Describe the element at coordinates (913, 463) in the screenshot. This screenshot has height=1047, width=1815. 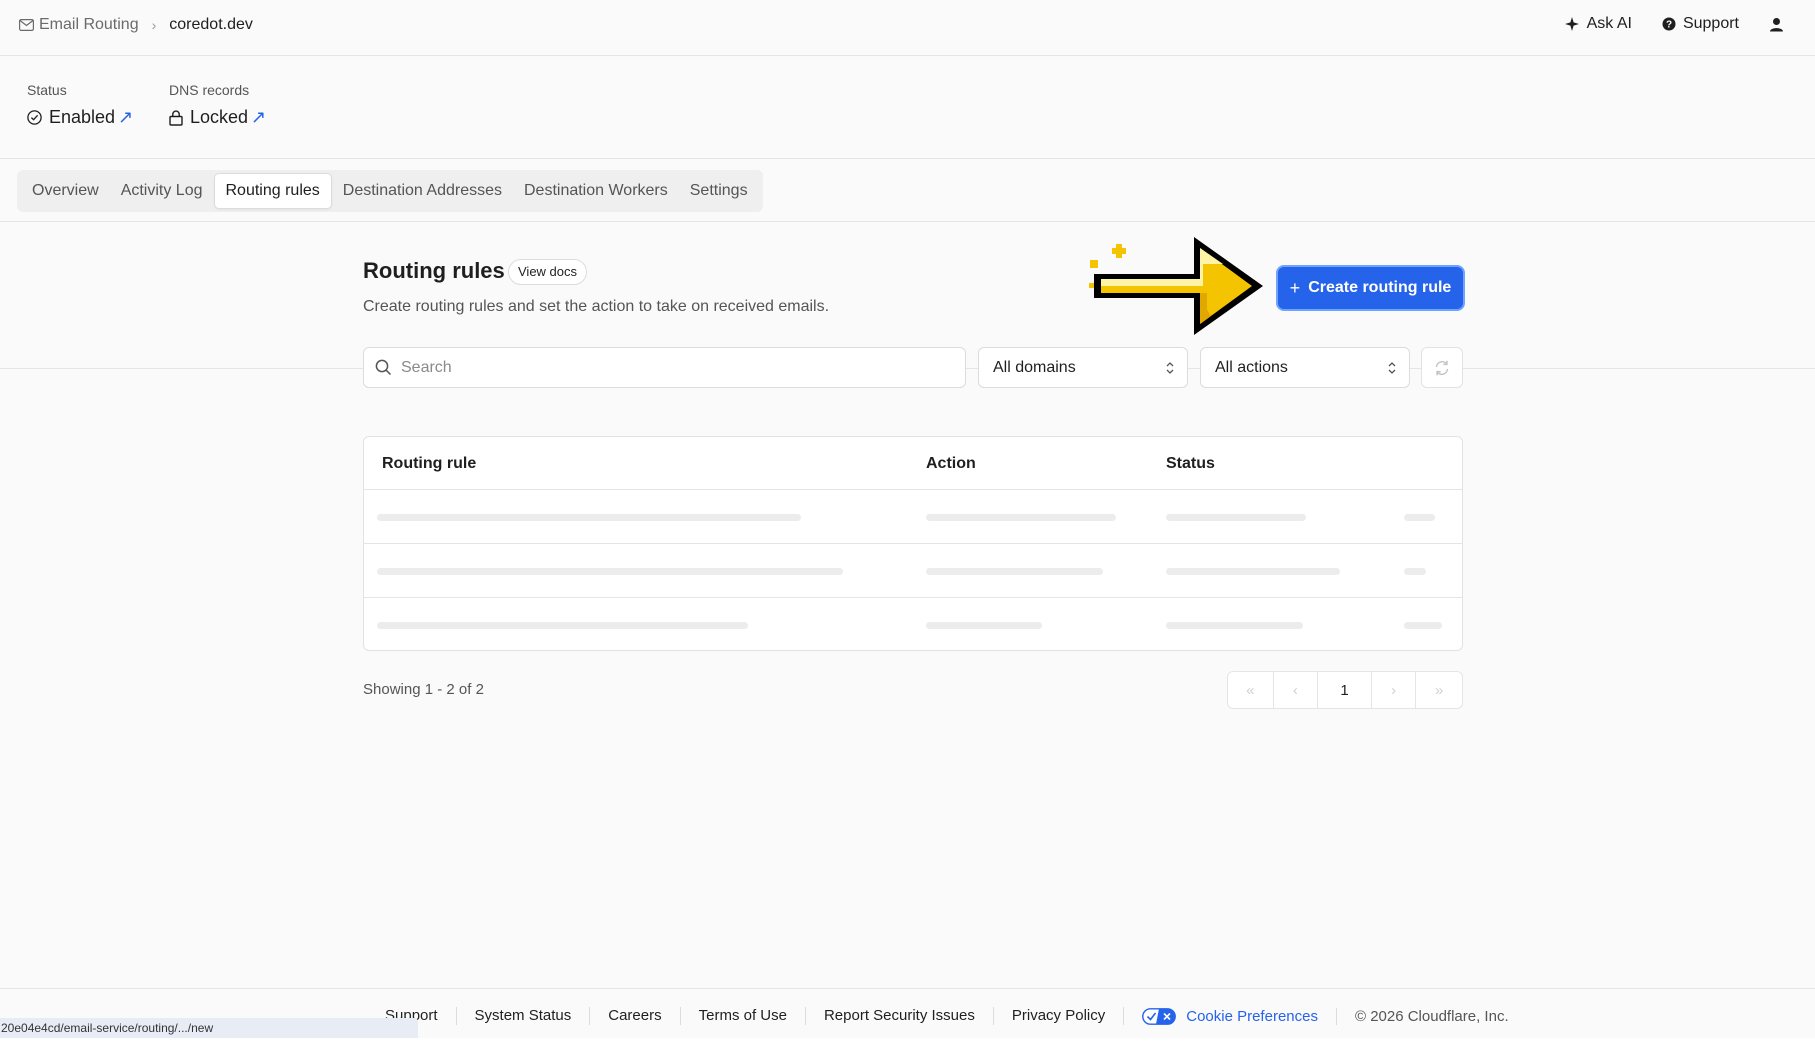
I see `table-header: Routing rule Action Status` at that location.